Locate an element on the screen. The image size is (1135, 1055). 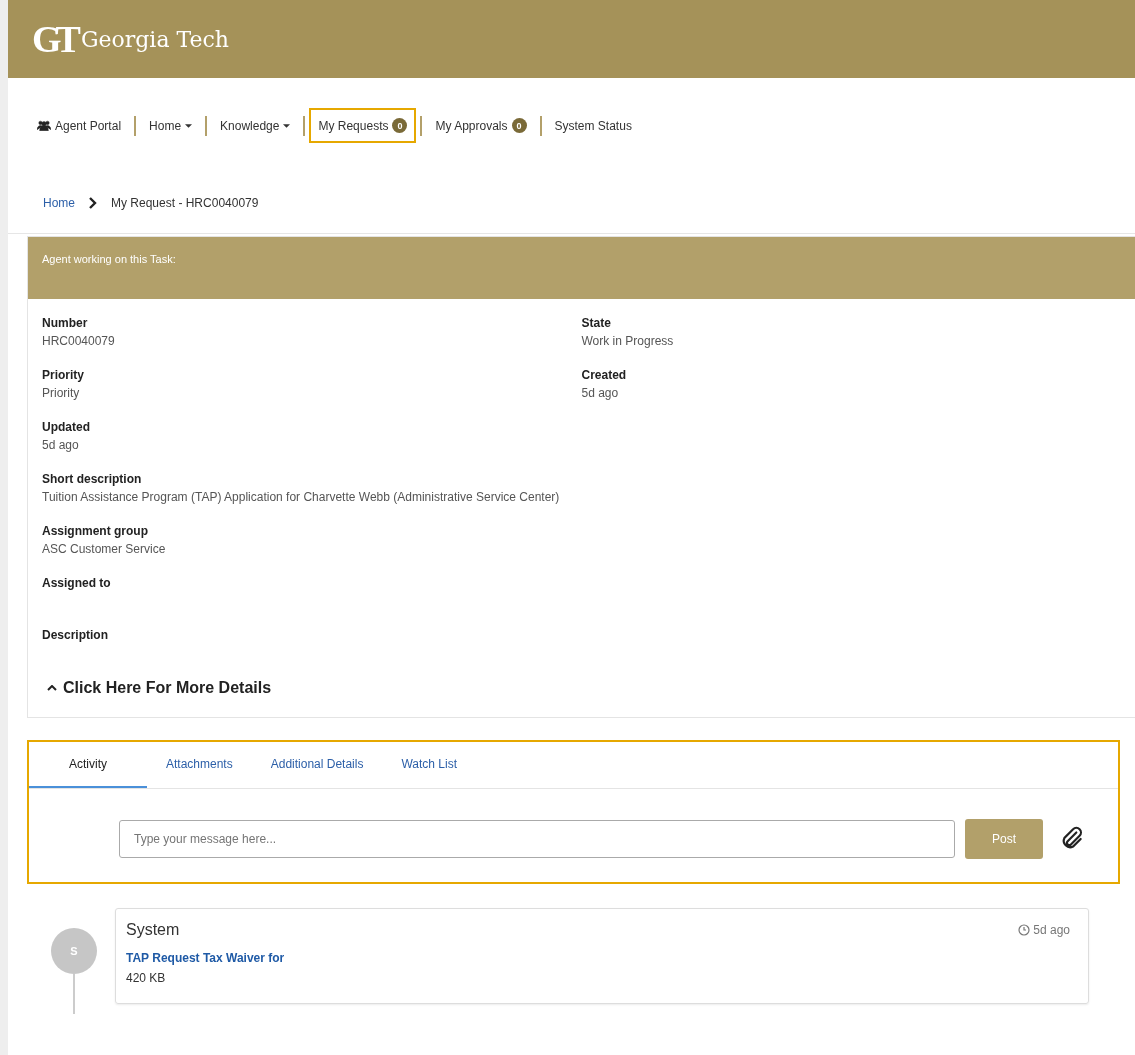
field-value: Tuition Assistance Program (TAP) Application for Charvette Webb (Administrative Service Center) is located at coordinates (301, 497).